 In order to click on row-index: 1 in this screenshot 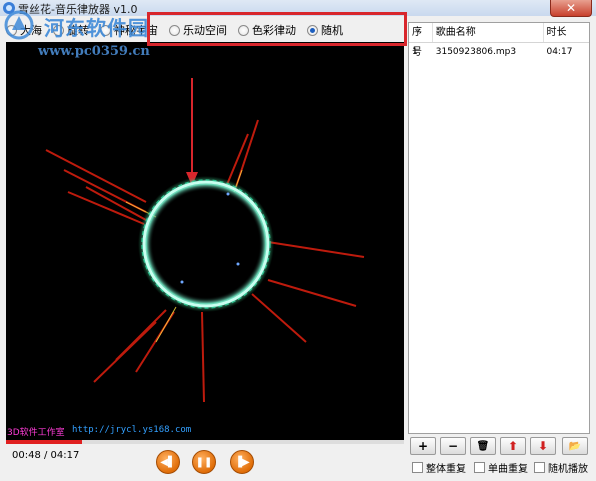, I will do `click(415, 52)`.